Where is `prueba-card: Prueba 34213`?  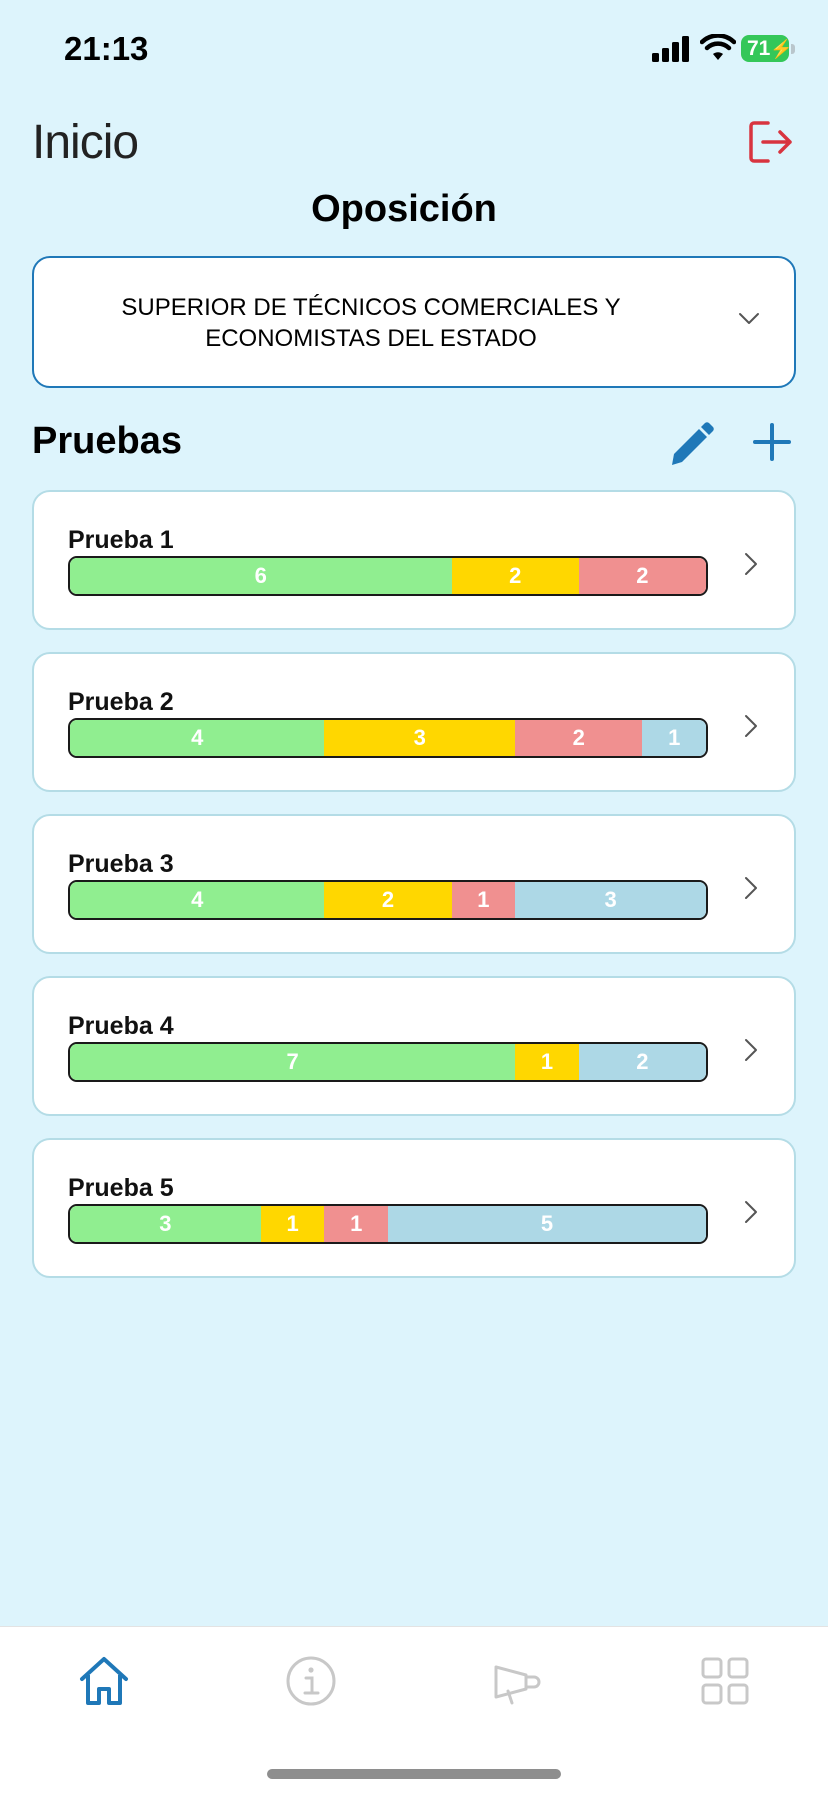 prueba-card: Prueba 34213 is located at coordinates (414, 884).